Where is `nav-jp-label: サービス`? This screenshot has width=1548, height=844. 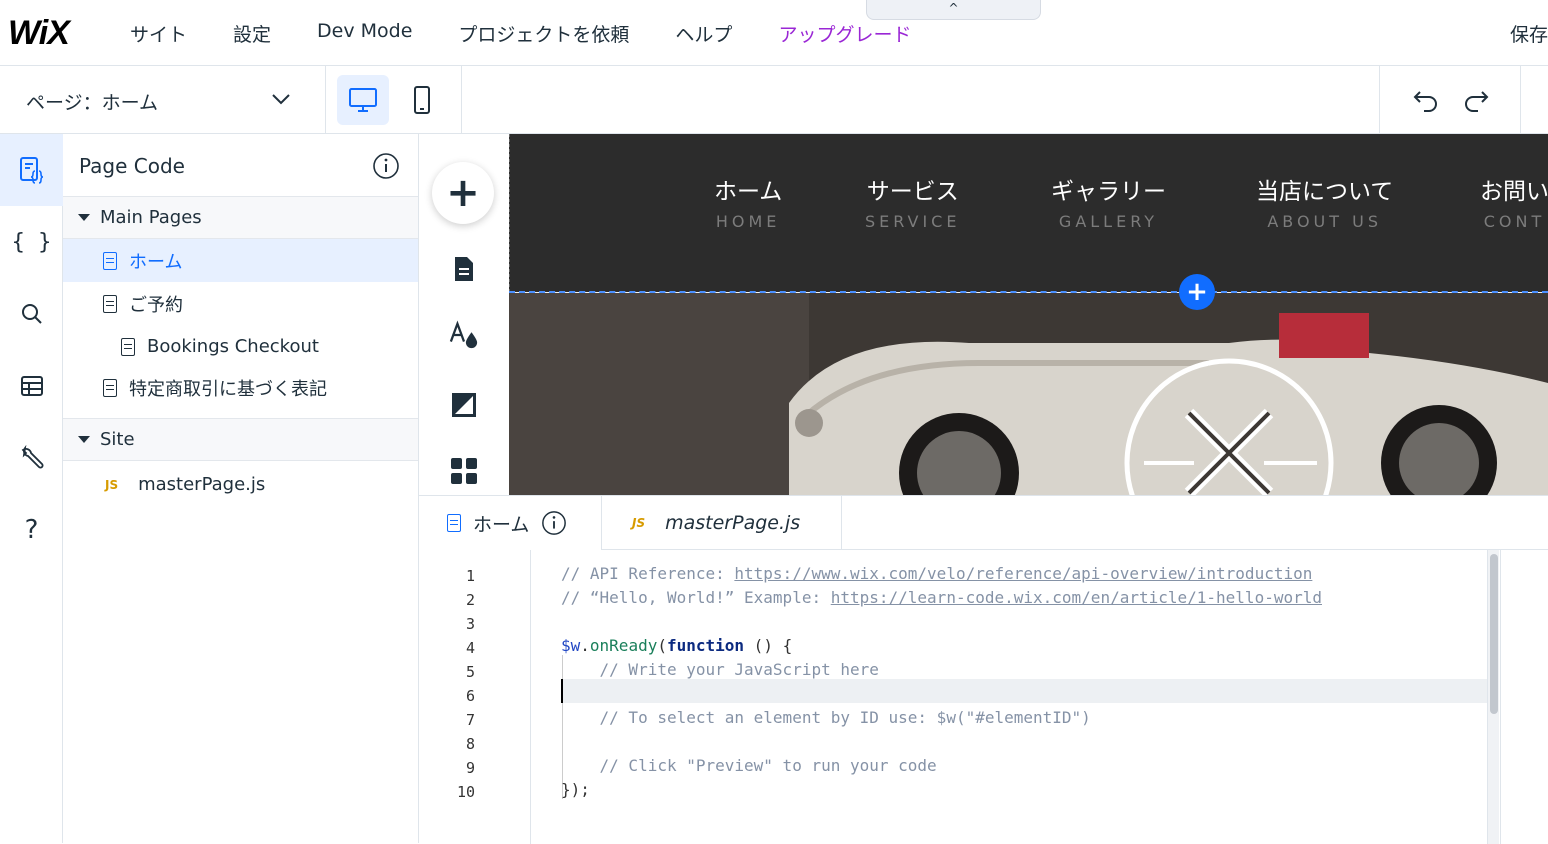
nav-jp-label: サービス is located at coordinates (912, 192).